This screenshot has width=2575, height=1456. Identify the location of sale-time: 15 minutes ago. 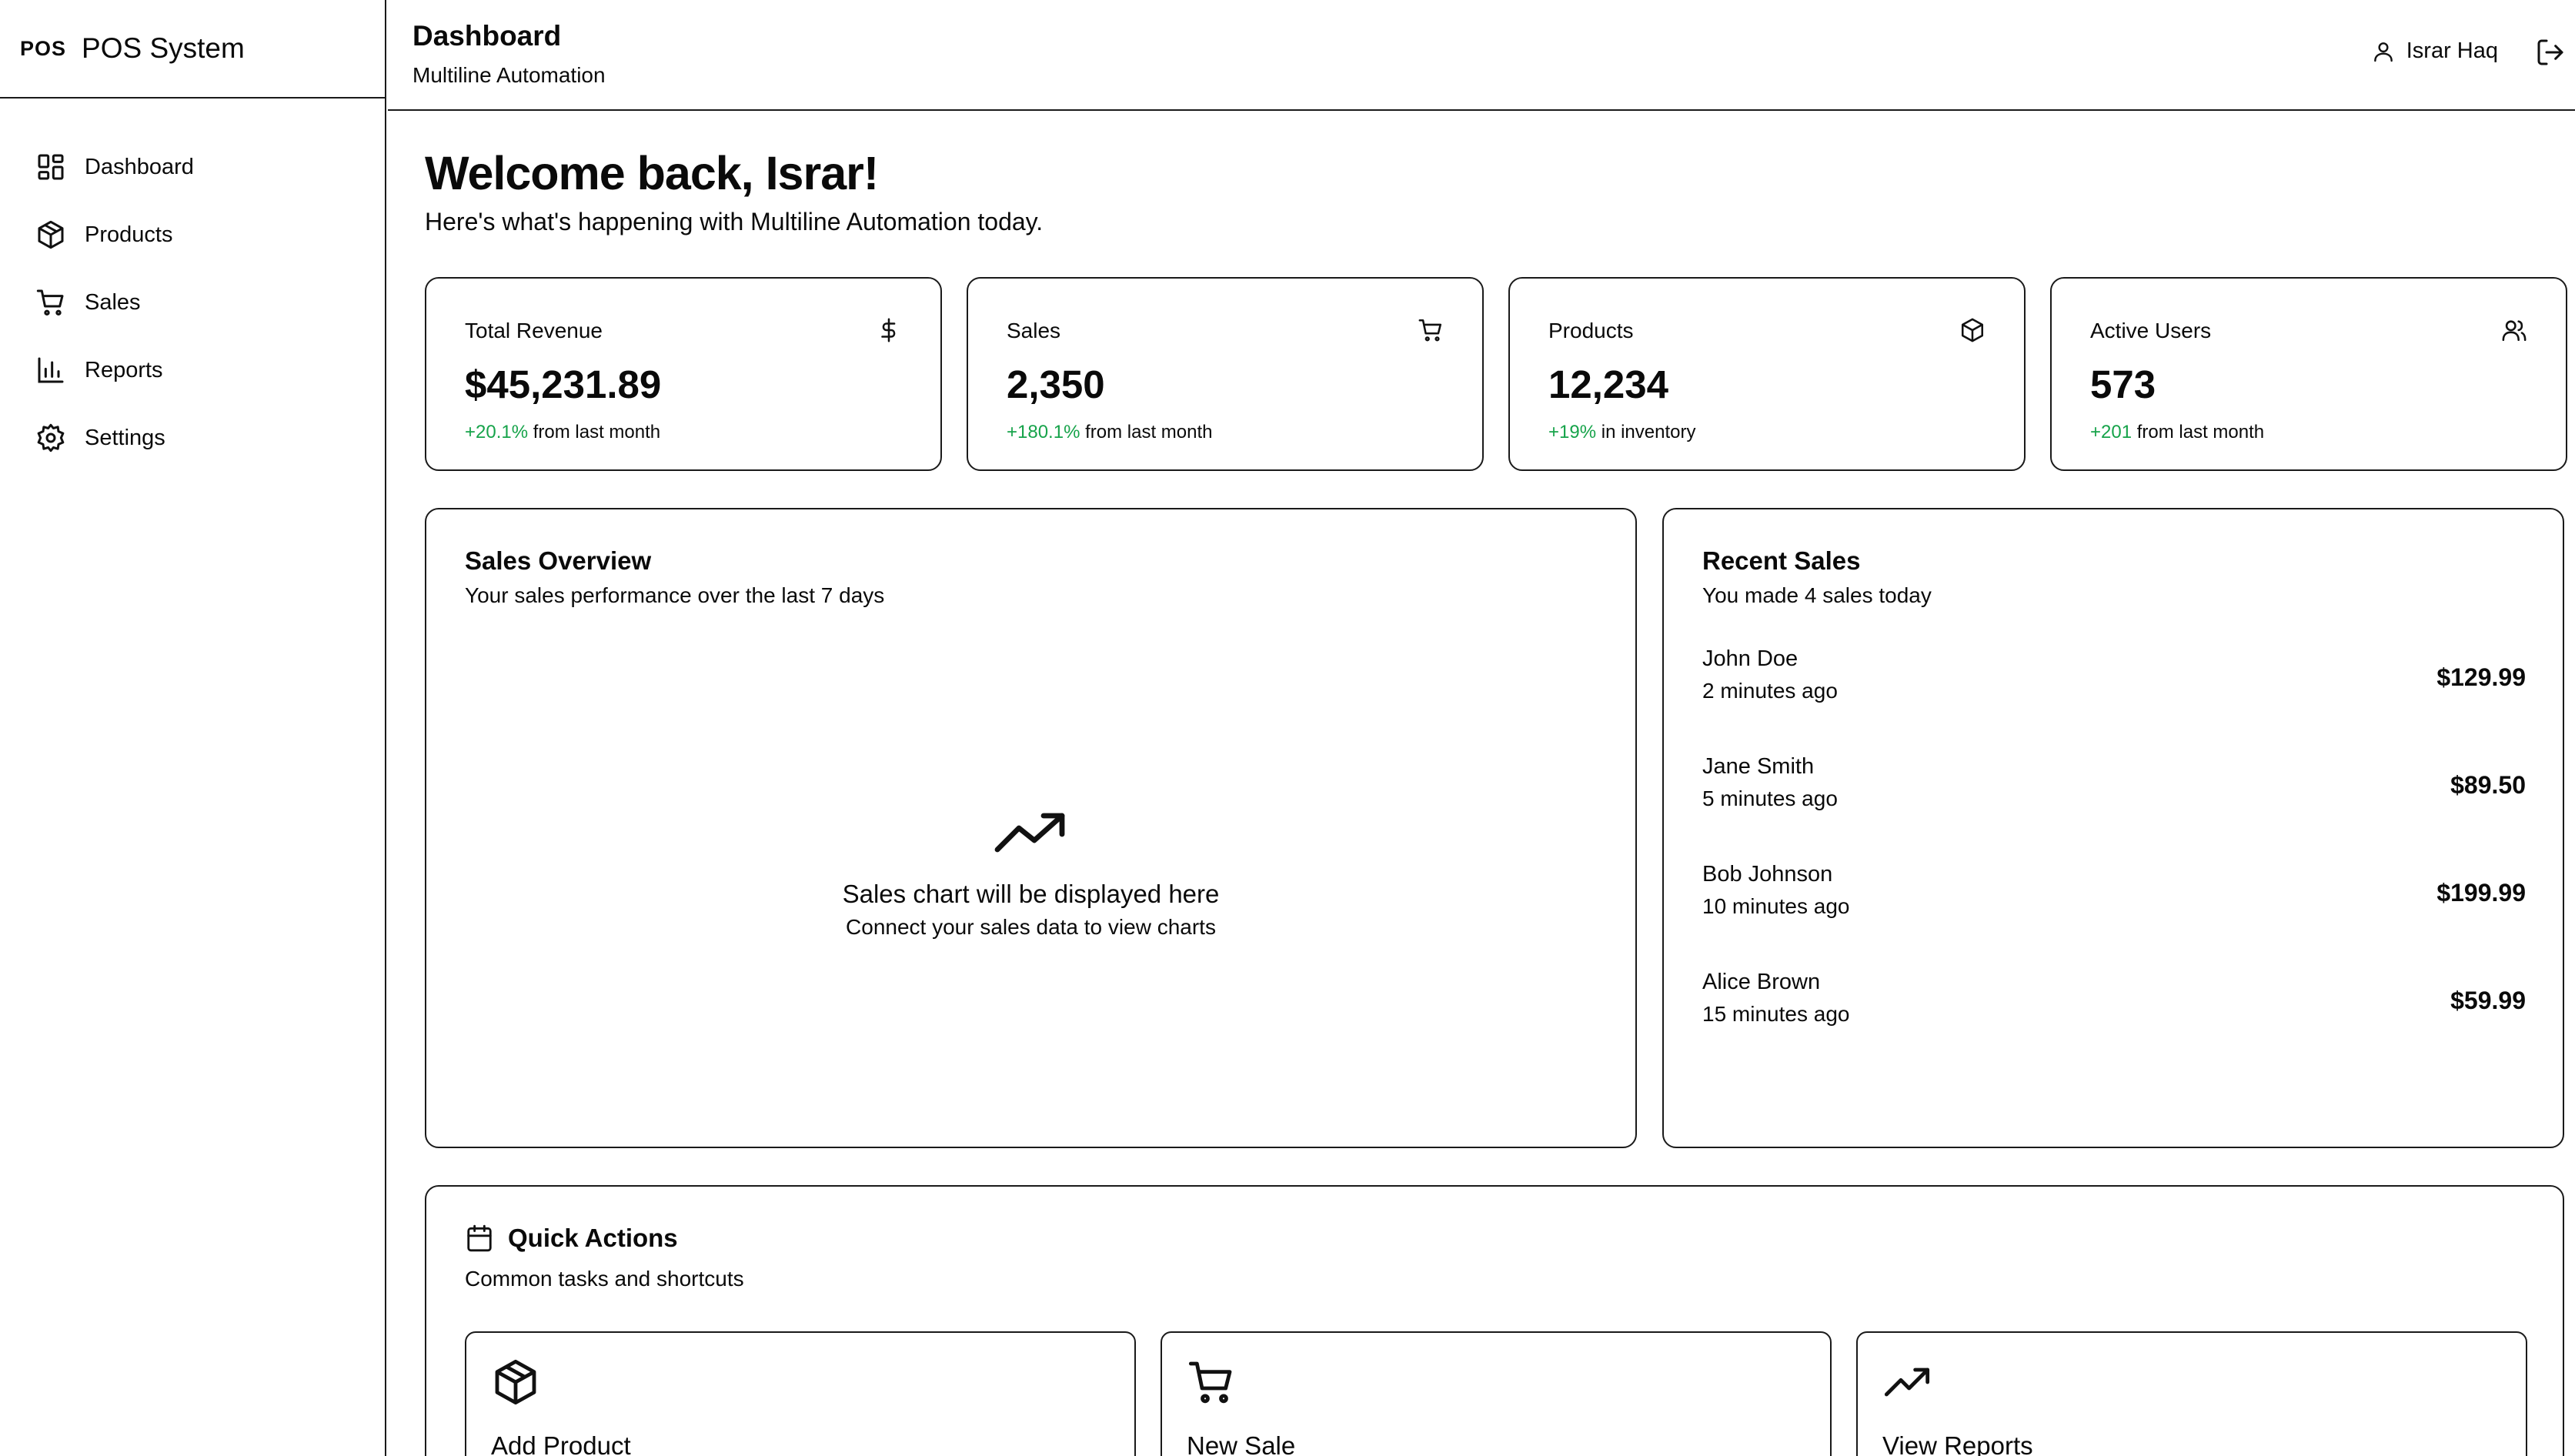
(1776, 1014).